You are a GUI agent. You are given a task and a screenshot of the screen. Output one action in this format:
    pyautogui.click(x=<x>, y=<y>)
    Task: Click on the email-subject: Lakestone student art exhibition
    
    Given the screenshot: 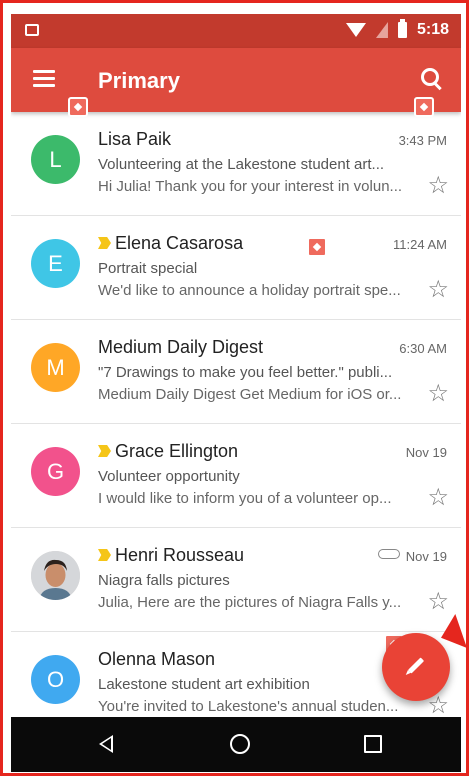 What is the action you would take?
    pyautogui.click(x=204, y=684)
    